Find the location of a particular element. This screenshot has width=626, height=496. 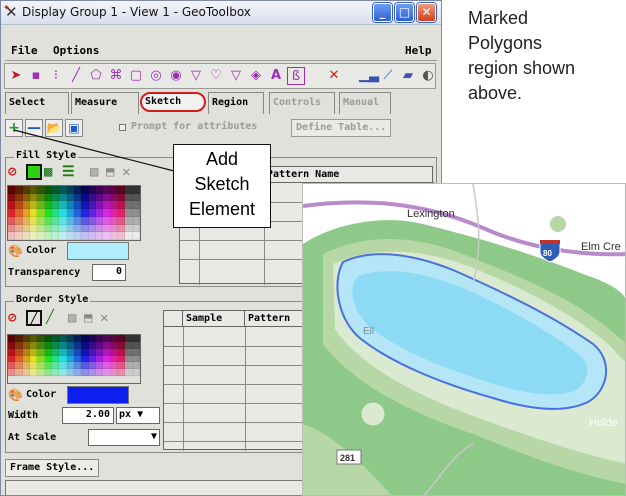

callout-line-2: Sketch is located at coordinates (222, 184).